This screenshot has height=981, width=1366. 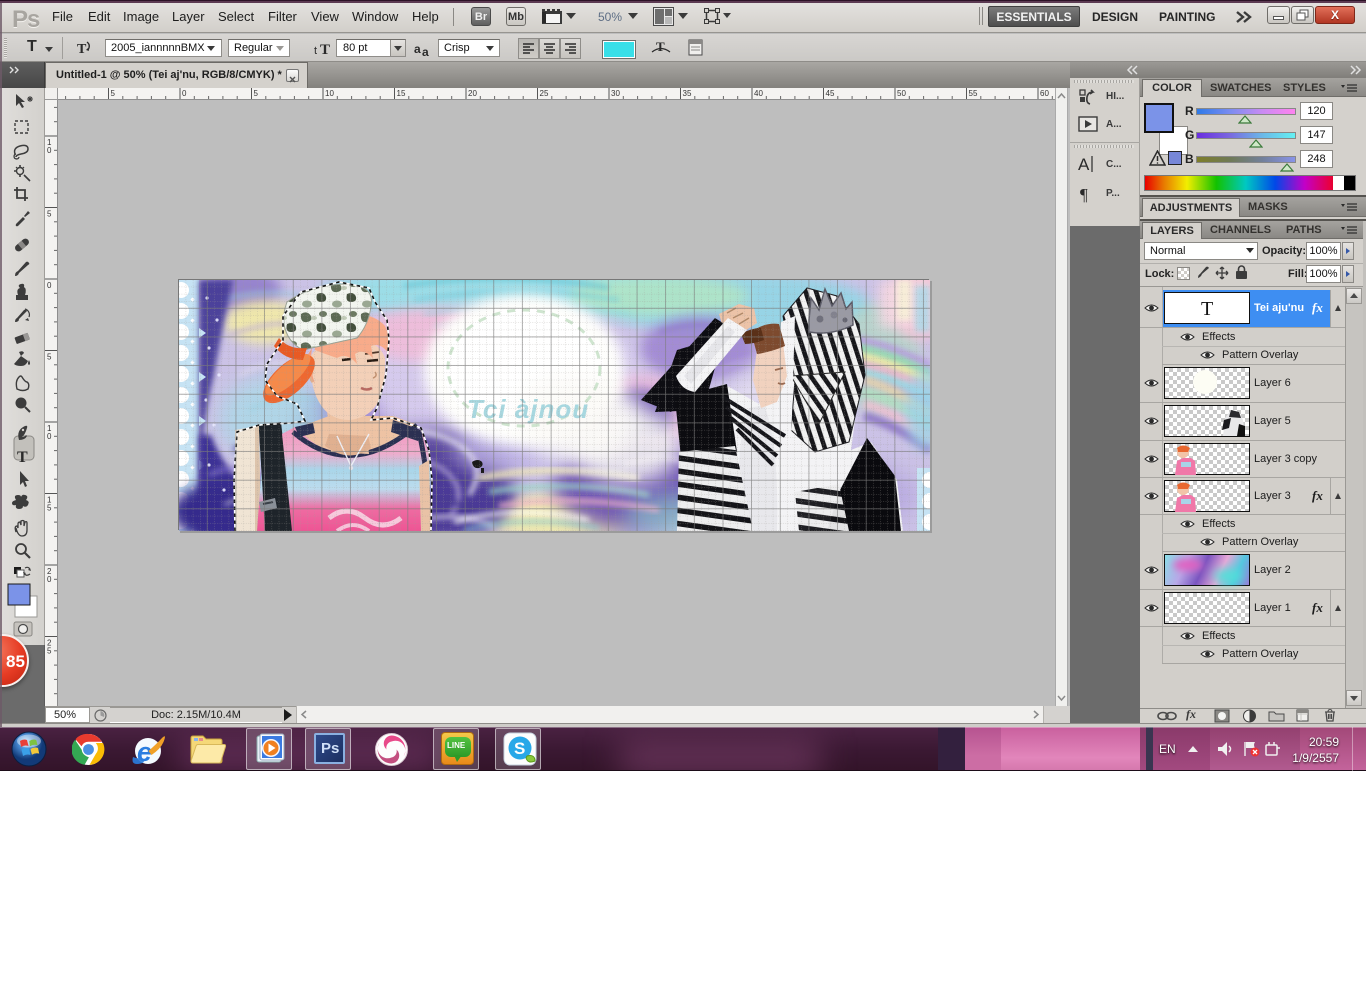 What do you see at coordinates (401, 93) in the screenshot?
I see `svg-text: 15` at bounding box center [401, 93].